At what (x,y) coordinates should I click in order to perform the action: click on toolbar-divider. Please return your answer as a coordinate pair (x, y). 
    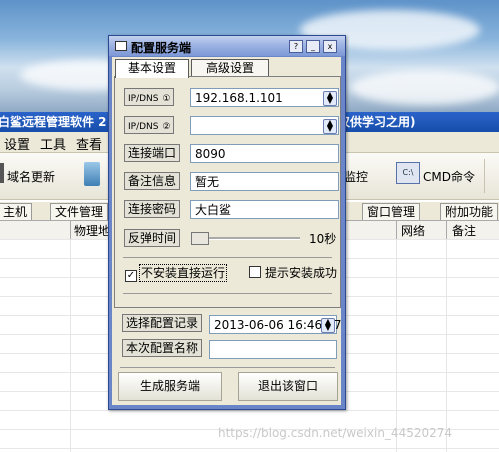
    Looking at the image, I should click on (484, 176).